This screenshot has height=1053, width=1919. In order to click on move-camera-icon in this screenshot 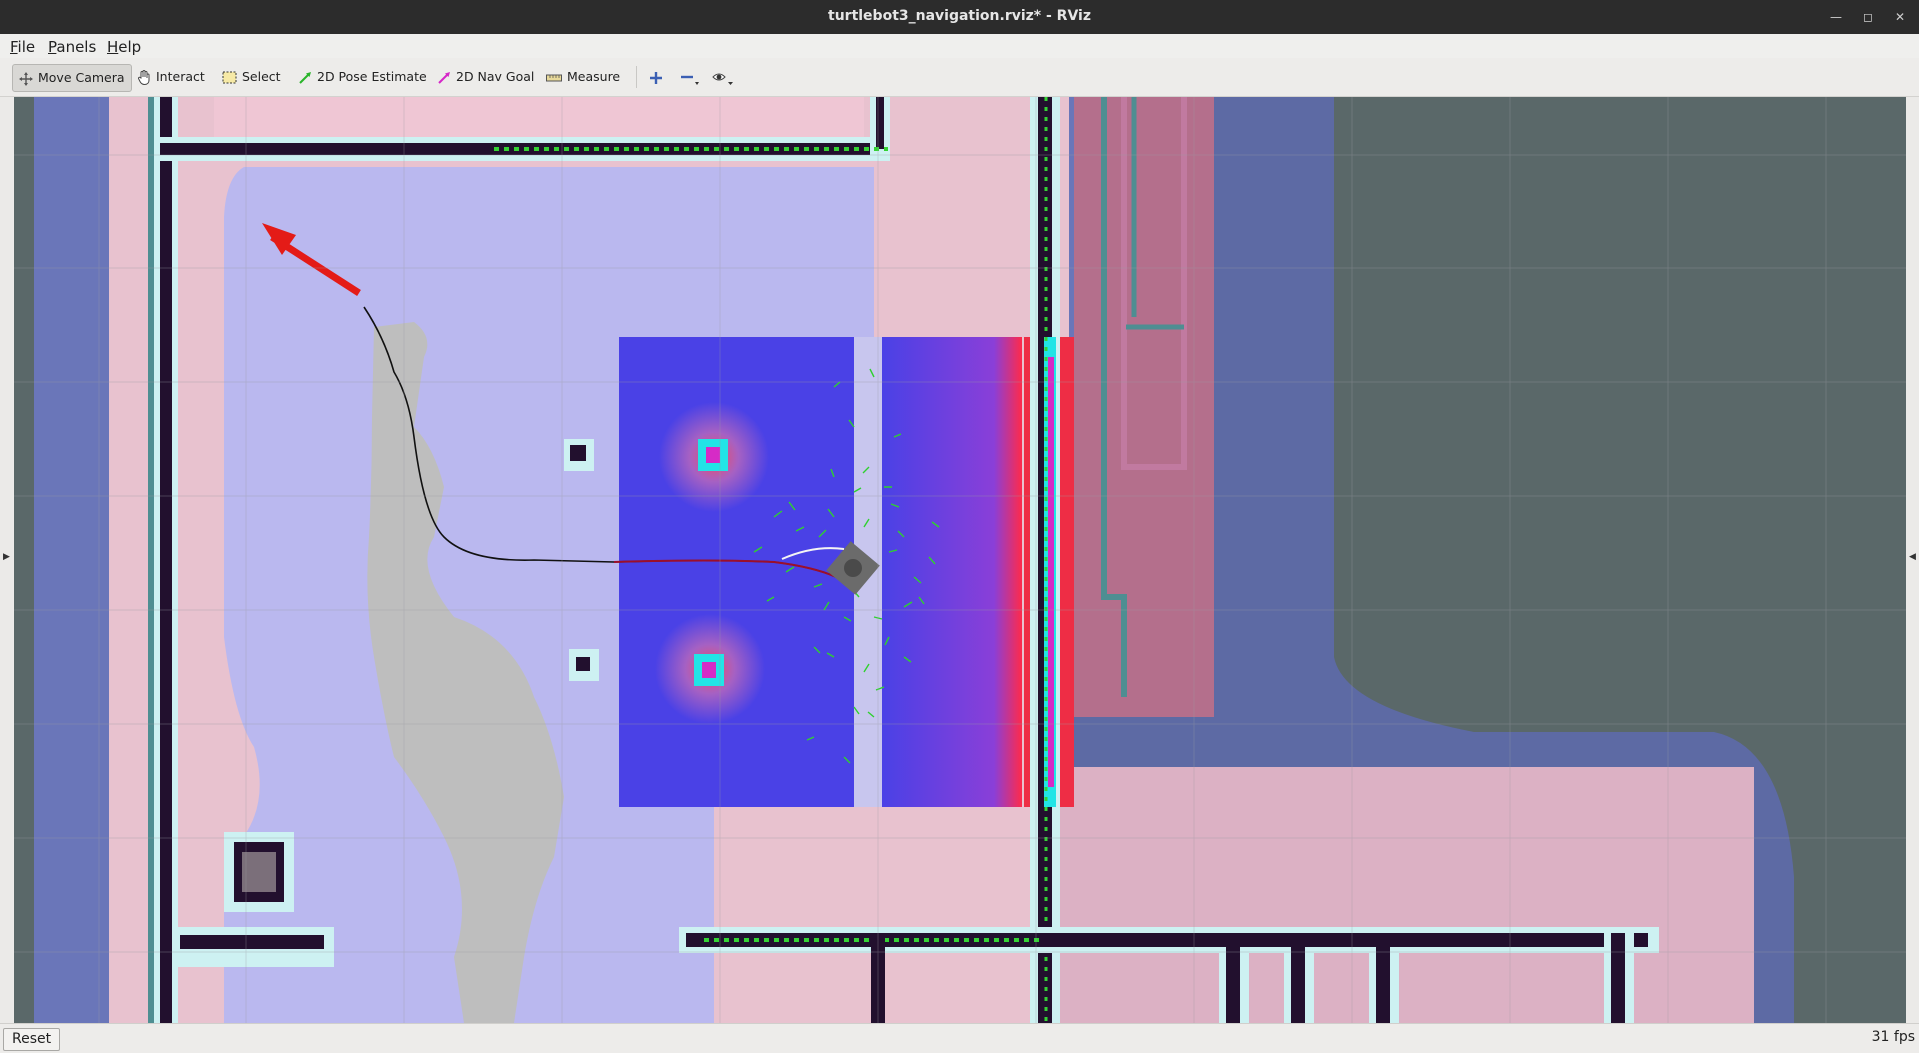, I will do `click(26, 78)`.